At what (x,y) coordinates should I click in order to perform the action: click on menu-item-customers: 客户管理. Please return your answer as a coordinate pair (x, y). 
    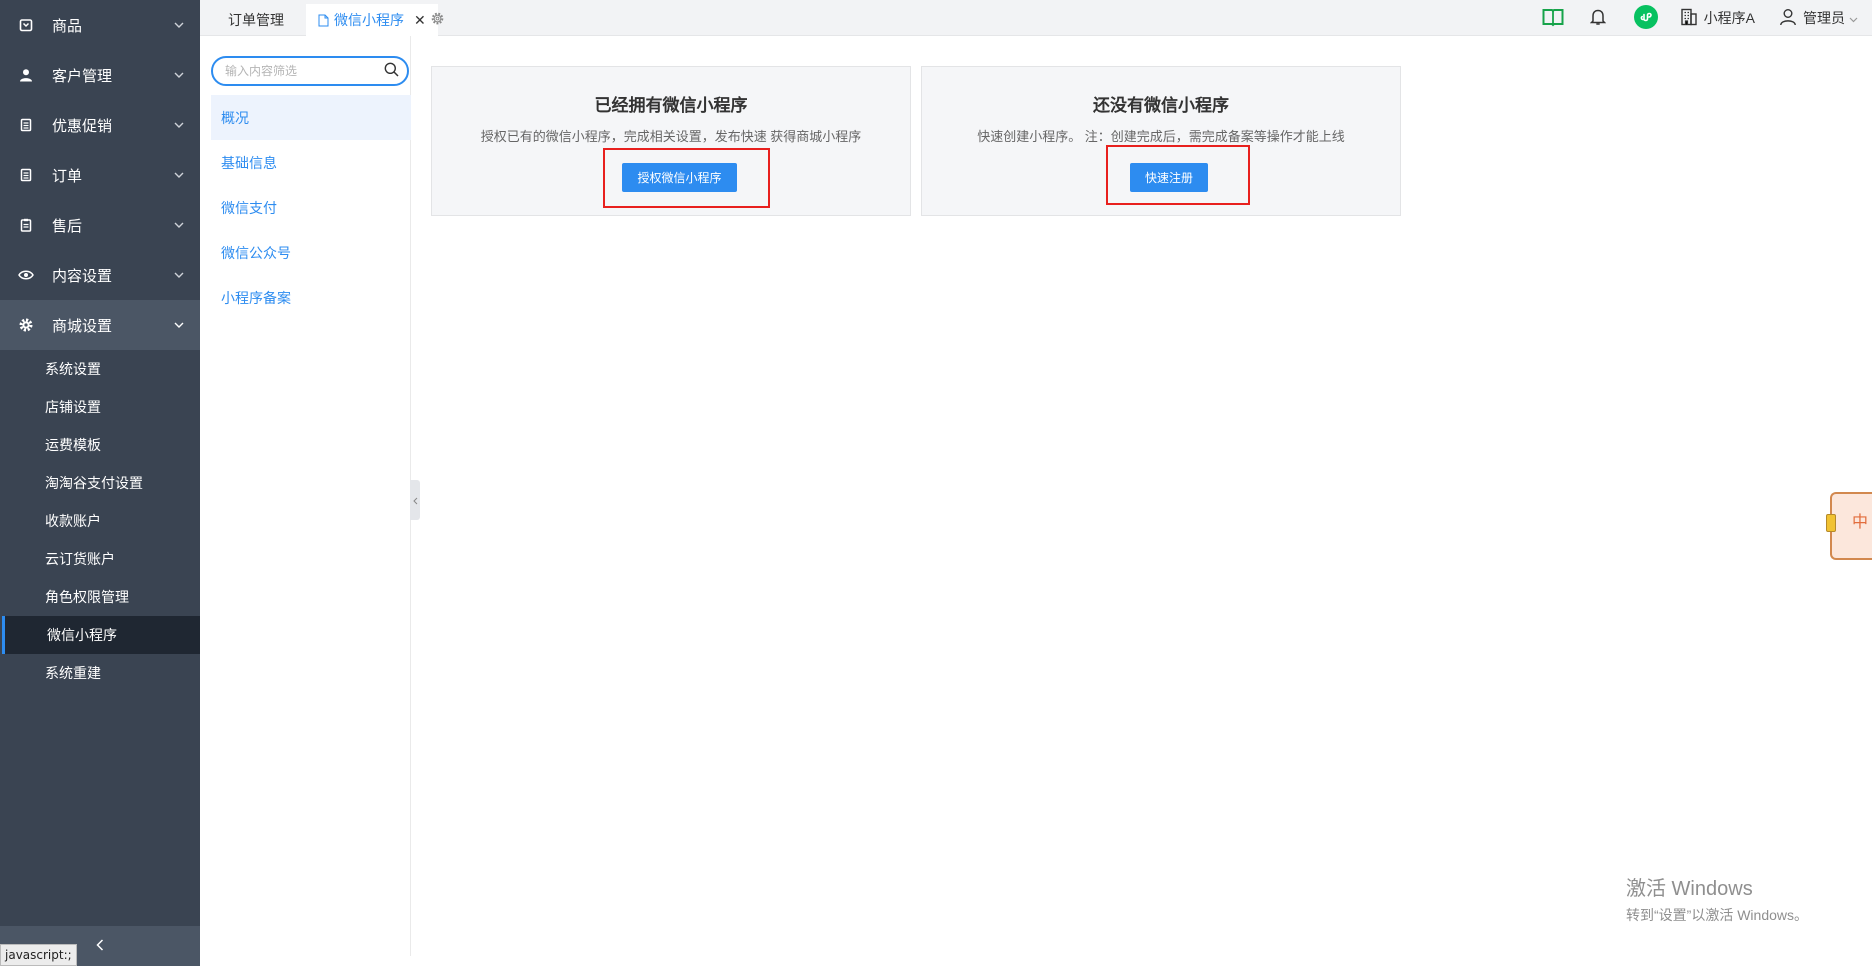
    Looking at the image, I should click on (100, 75).